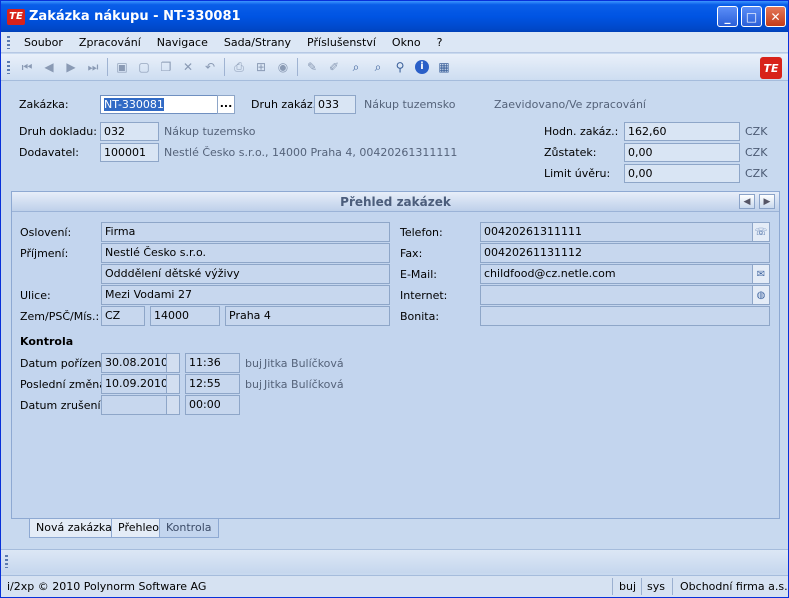  Describe the element at coordinates (139, 528) in the screenshot. I see `tab-prehled: Přehleo` at that location.